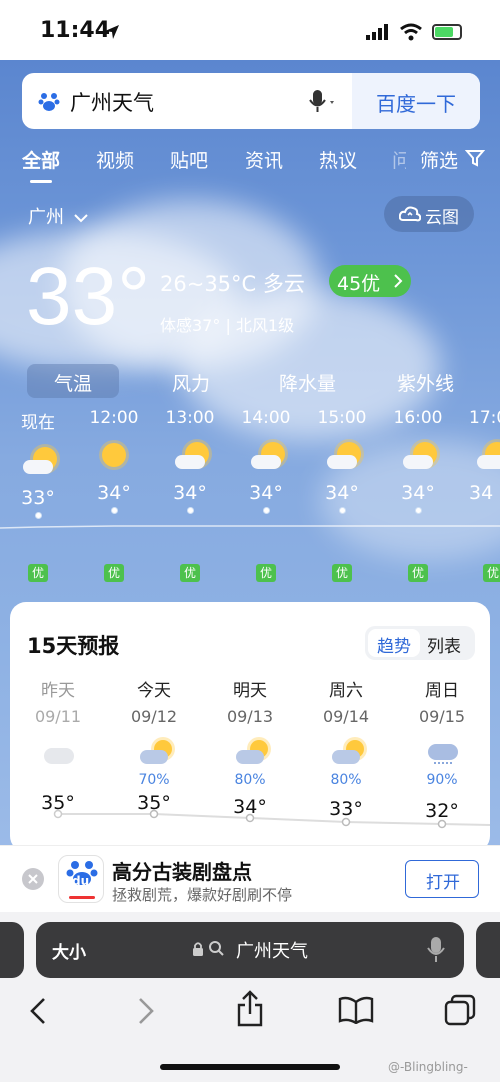 The image size is (500, 1082). What do you see at coordinates (346, 780) in the screenshot?
I see `precip-value: 80%` at bounding box center [346, 780].